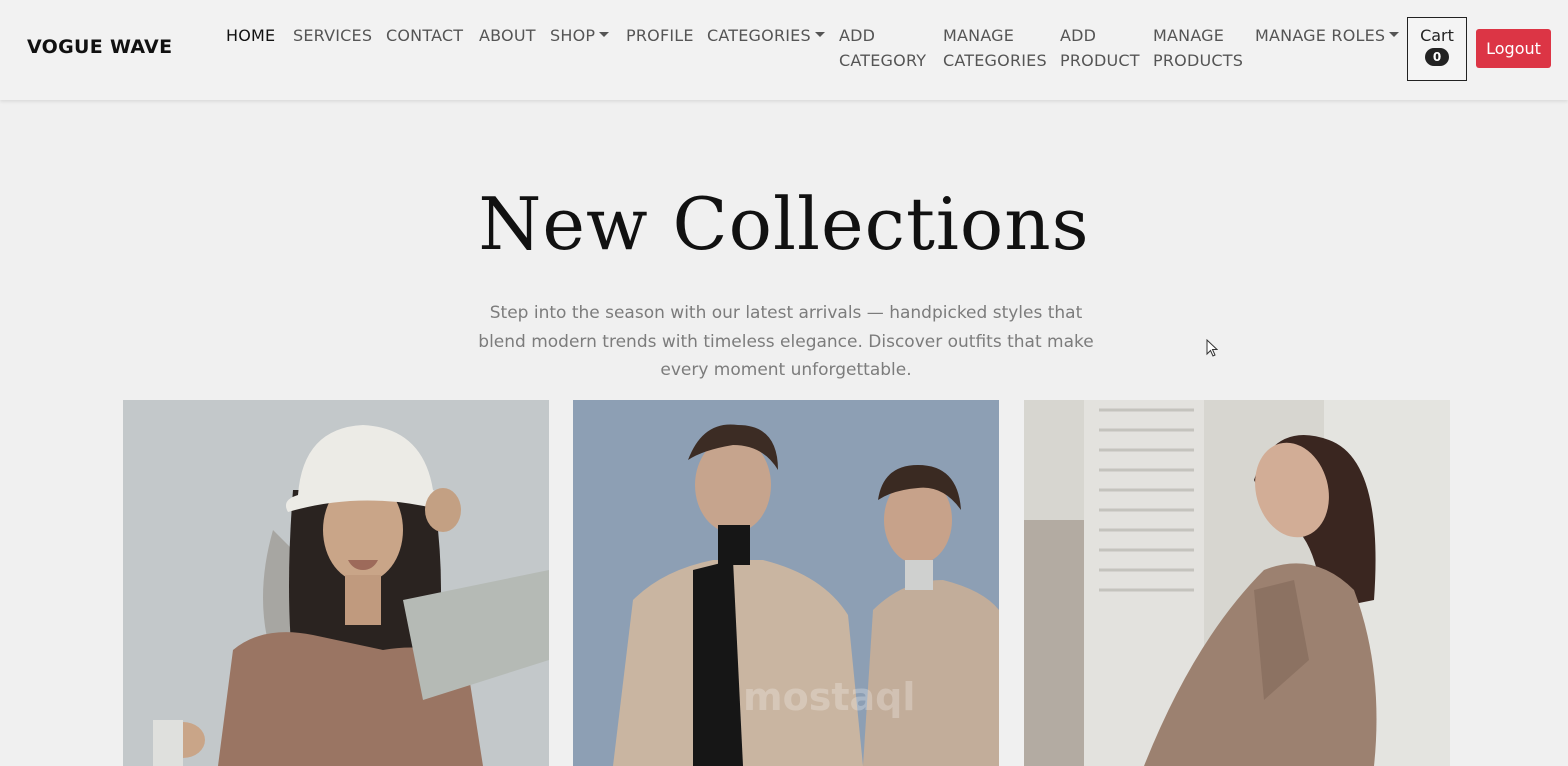  What do you see at coordinates (1513, 48) in the screenshot?
I see `logout-button: Logout` at bounding box center [1513, 48].